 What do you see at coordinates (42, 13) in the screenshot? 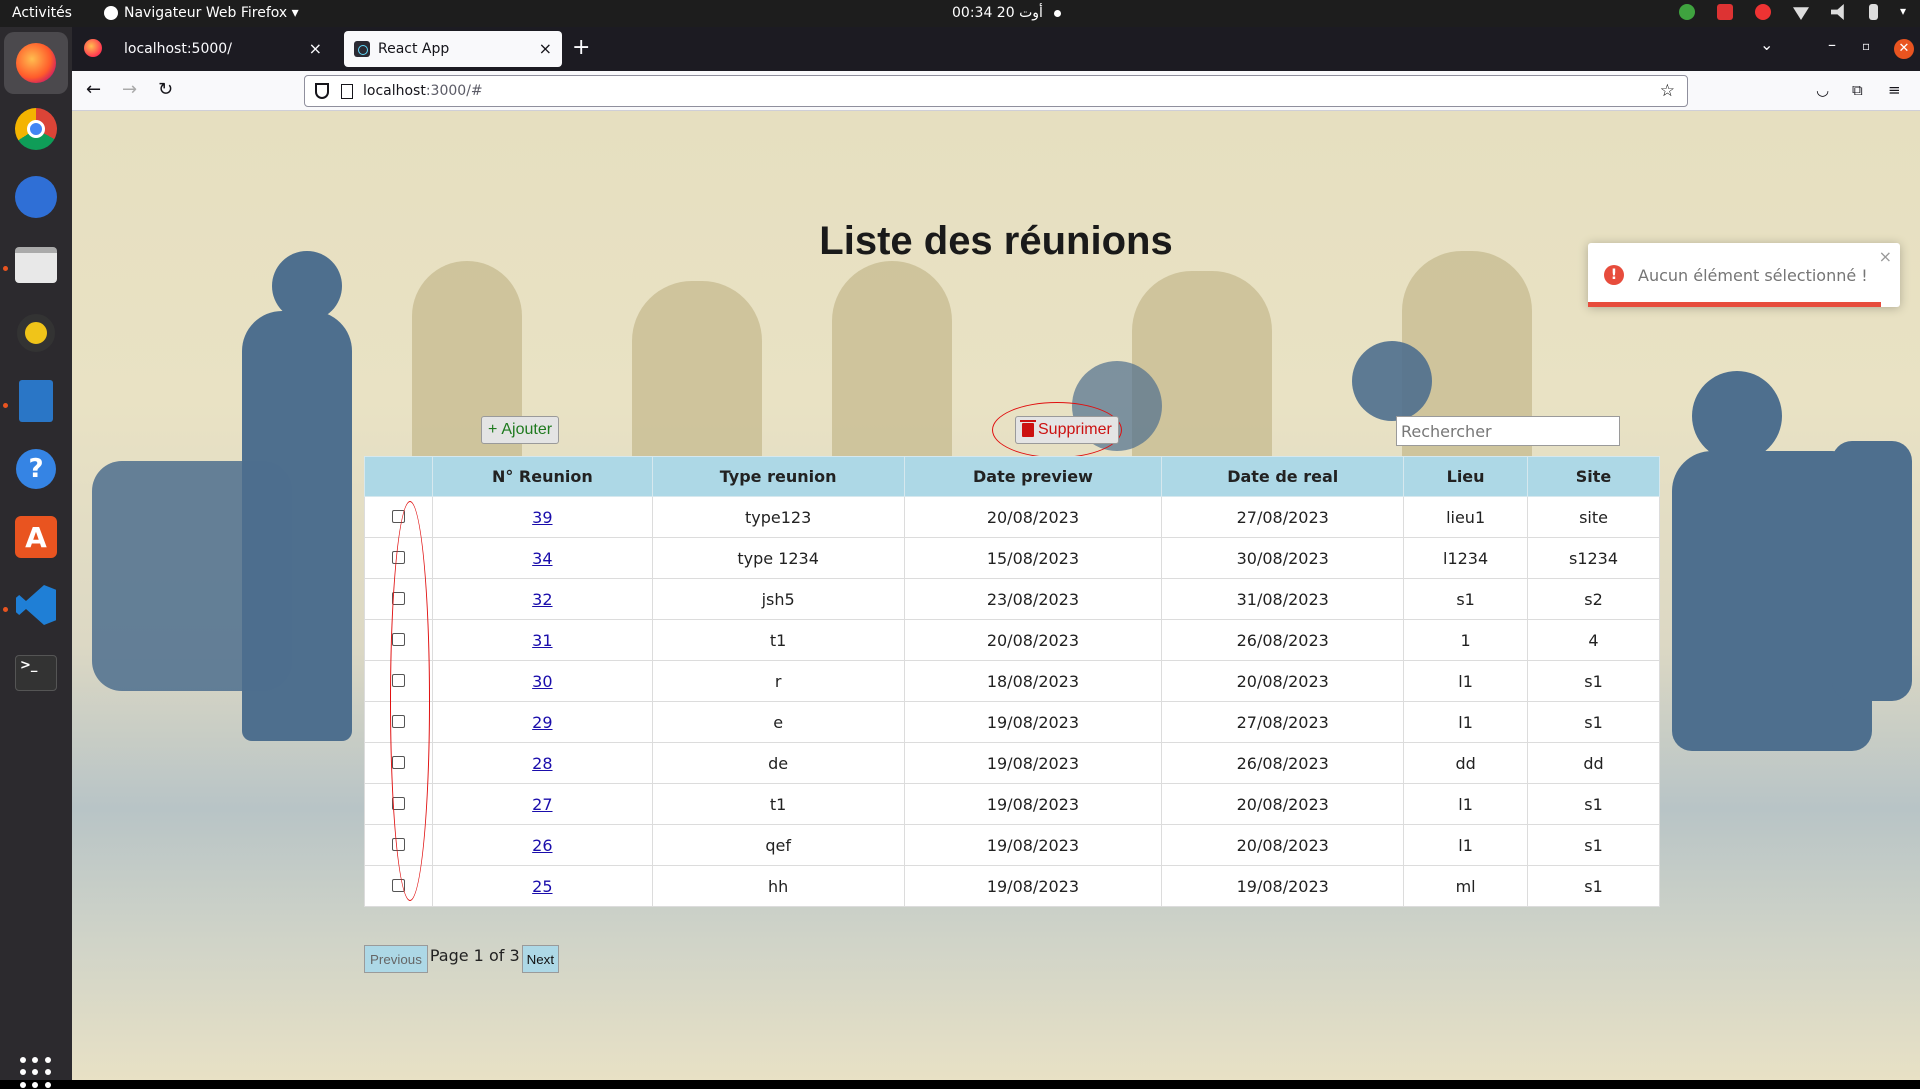
I see `activities-button: Activités` at bounding box center [42, 13].